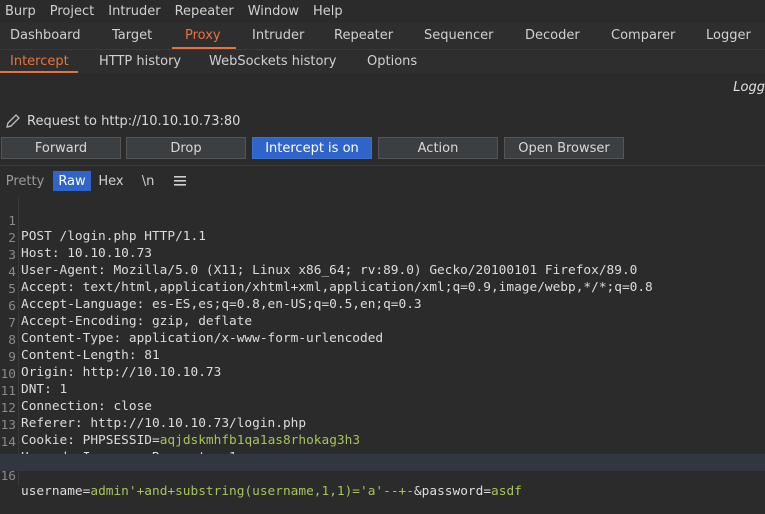 This screenshot has width=765, height=514. What do you see at coordinates (61, 148) in the screenshot?
I see `forward-button: Forward` at bounding box center [61, 148].